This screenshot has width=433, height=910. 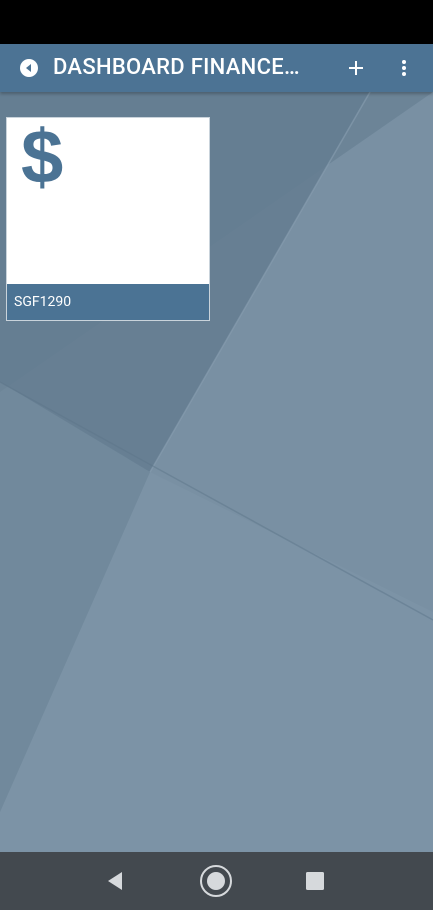 What do you see at coordinates (43, 302) in the screenshot?
I see `tile-label: SGF1290` at bounding box center [43, 302].